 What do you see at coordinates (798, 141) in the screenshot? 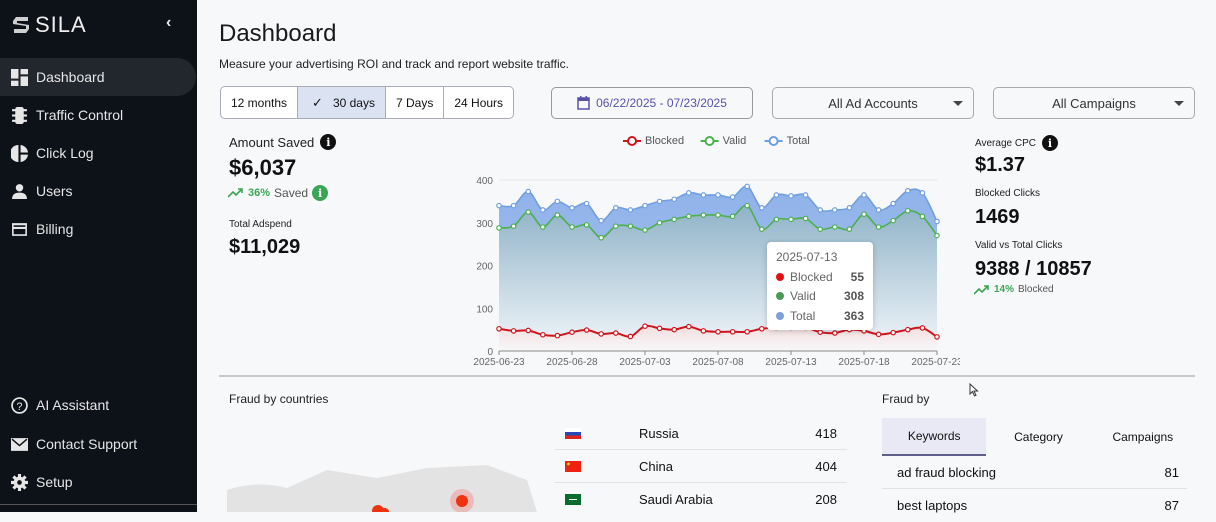
I see `legend-total: Total` at bounding box center [798, 141].